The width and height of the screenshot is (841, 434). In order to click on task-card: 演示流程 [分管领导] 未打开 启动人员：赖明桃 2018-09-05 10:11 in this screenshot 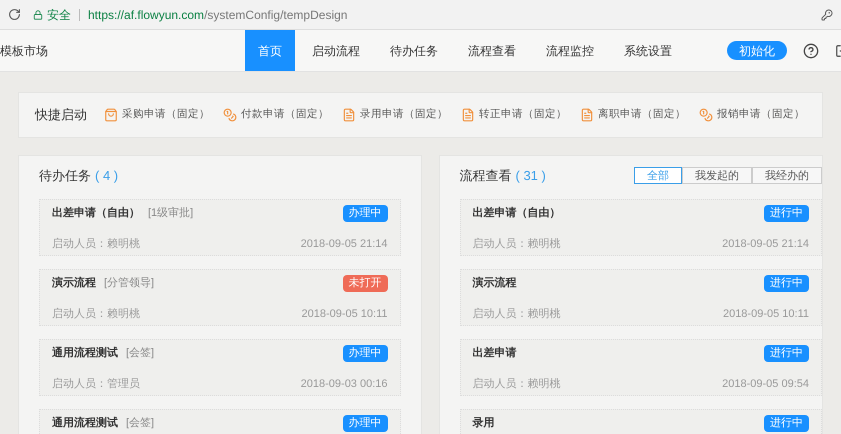, I will do `click(220, 297)`.